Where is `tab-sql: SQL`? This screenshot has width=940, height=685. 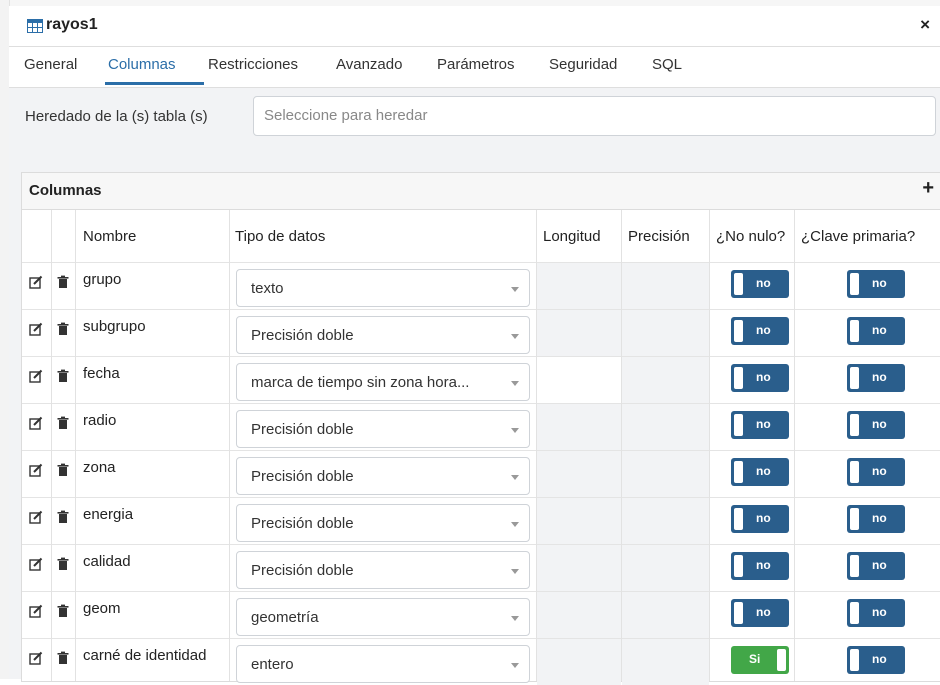 tab-sql: SQL is located at coordinates (667, 64).